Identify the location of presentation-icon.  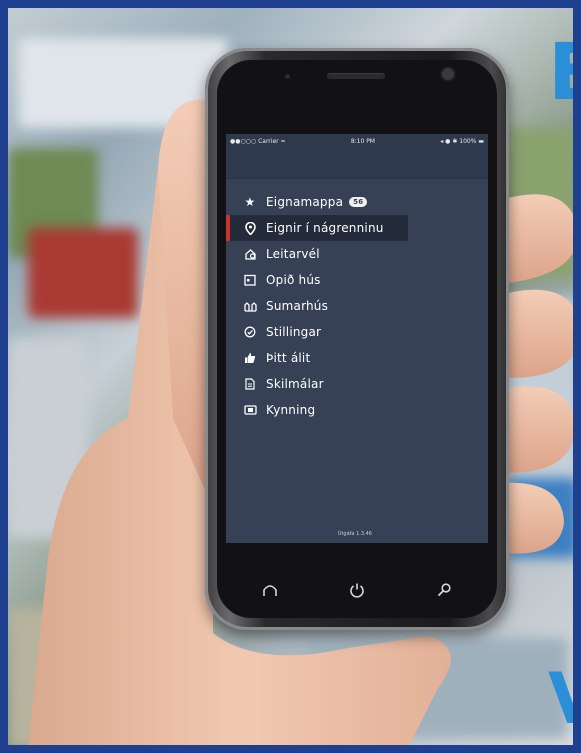
(250, 410).